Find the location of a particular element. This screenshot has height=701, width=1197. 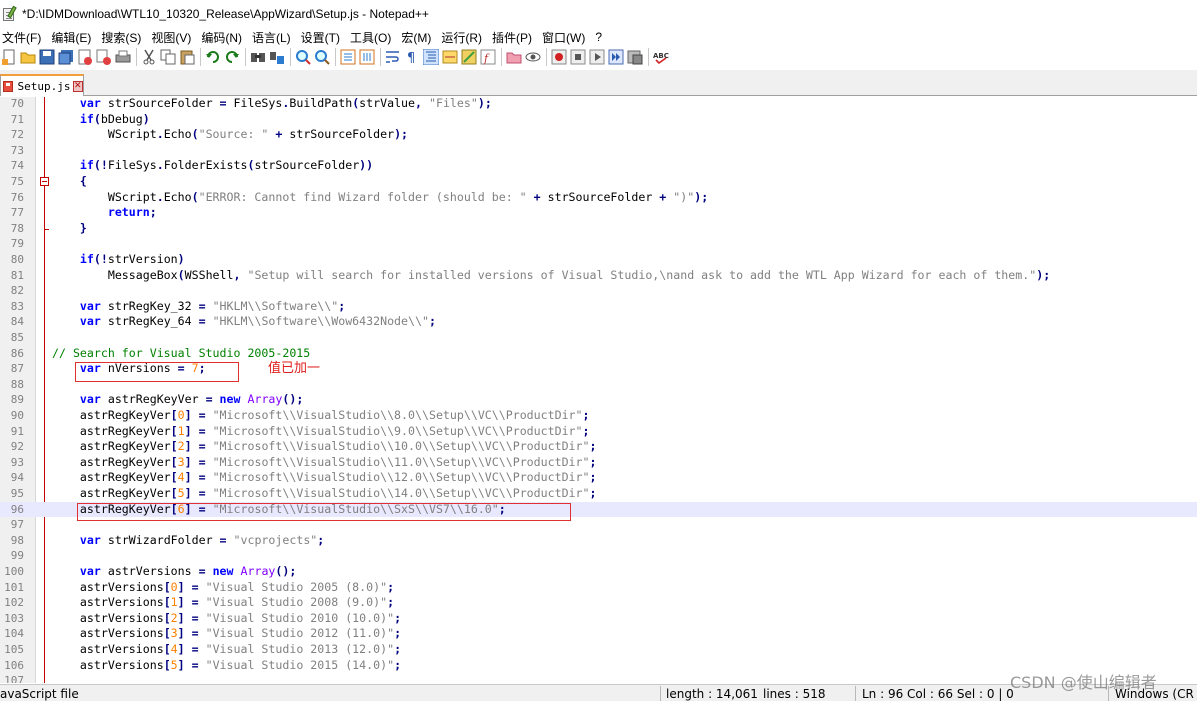

menu-item-3: 视图(V) is located at coordinates (173, 37).